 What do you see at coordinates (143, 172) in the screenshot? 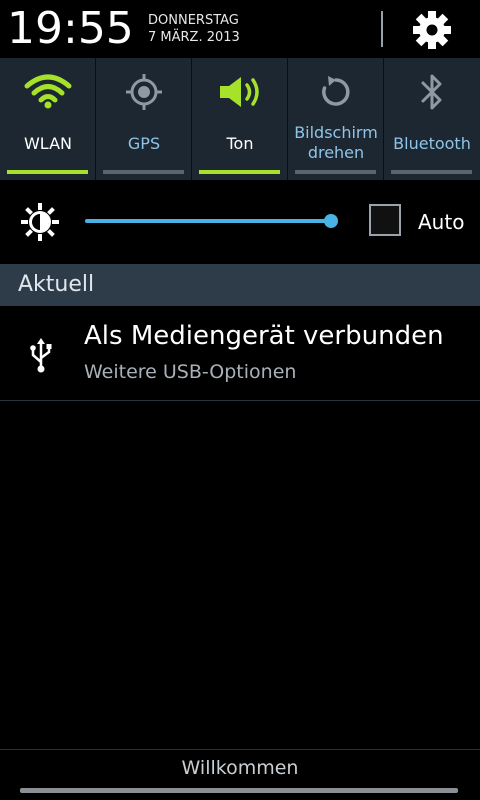
I see `toggle-gps-indicator` at bounding box center [143, 172].